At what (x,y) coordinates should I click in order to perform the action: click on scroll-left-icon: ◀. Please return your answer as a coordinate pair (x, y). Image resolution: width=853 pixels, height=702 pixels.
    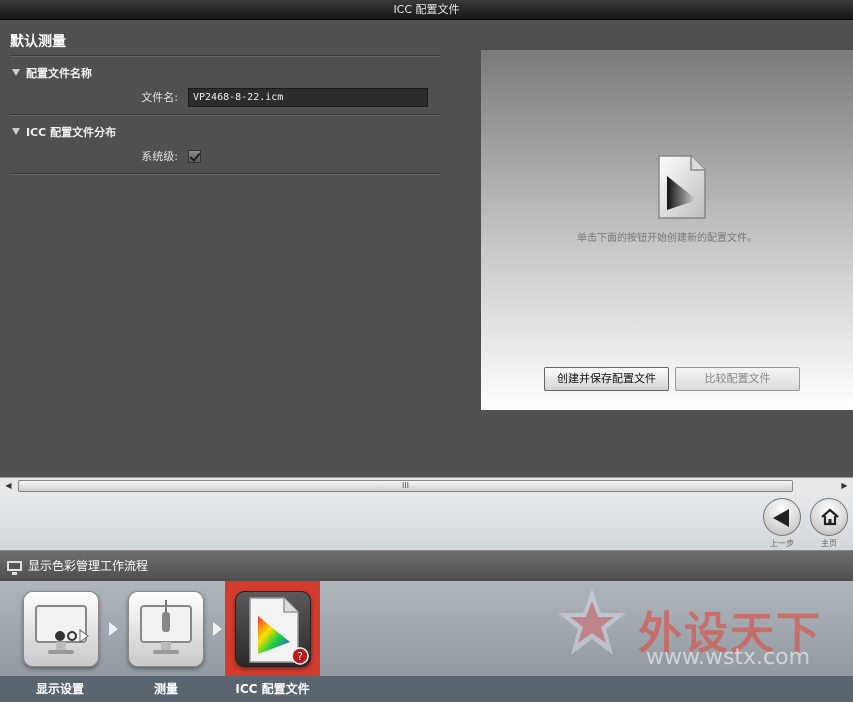
    Looking at the image, I should click on (8, 486).